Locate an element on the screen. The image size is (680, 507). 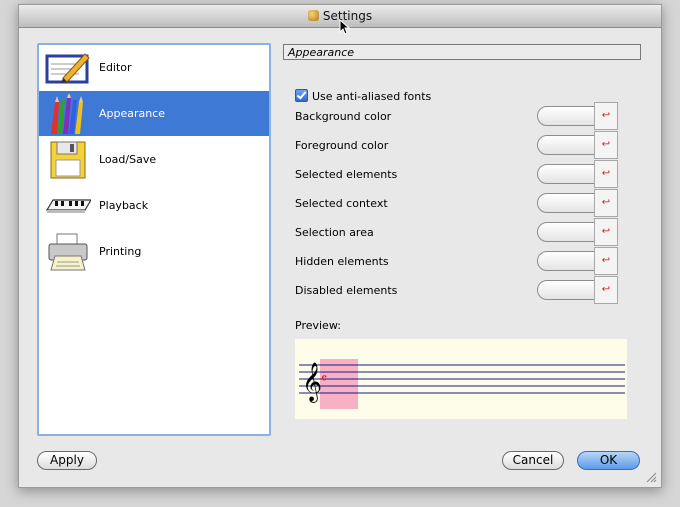
color-row-label: Selected elements is located at coordinates (346, 174).